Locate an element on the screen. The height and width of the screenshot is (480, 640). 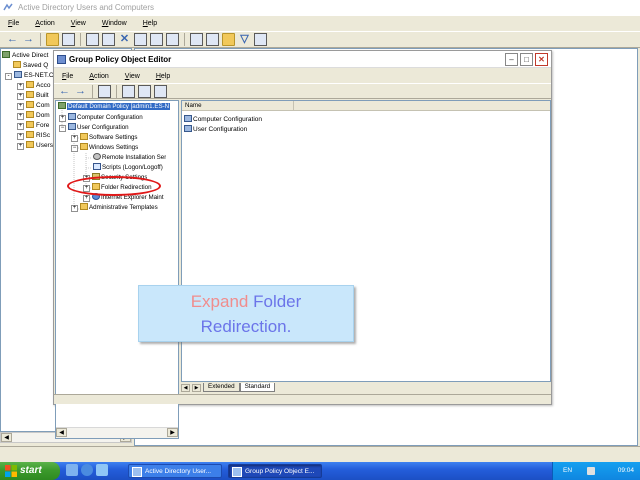
tab-extended: Extended is located at coordinates (221, 387).